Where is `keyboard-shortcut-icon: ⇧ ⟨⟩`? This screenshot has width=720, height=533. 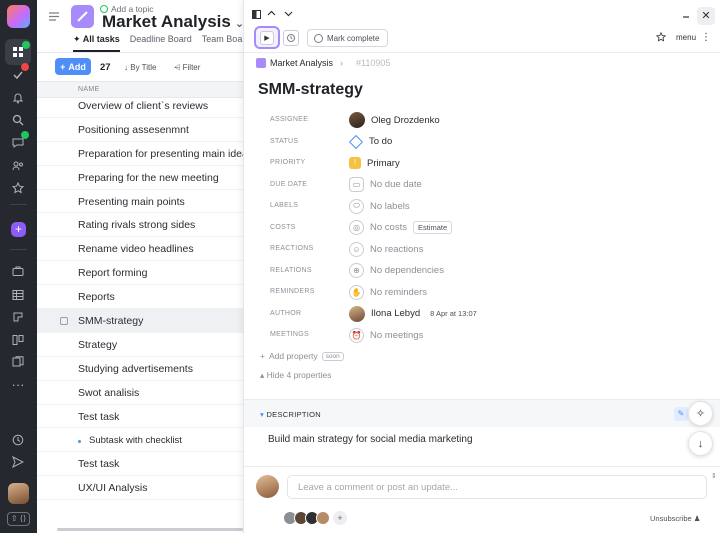 keyboard-shortcut-icon: ⇧ ⟨⟩ is located at coordinates (18, 519).